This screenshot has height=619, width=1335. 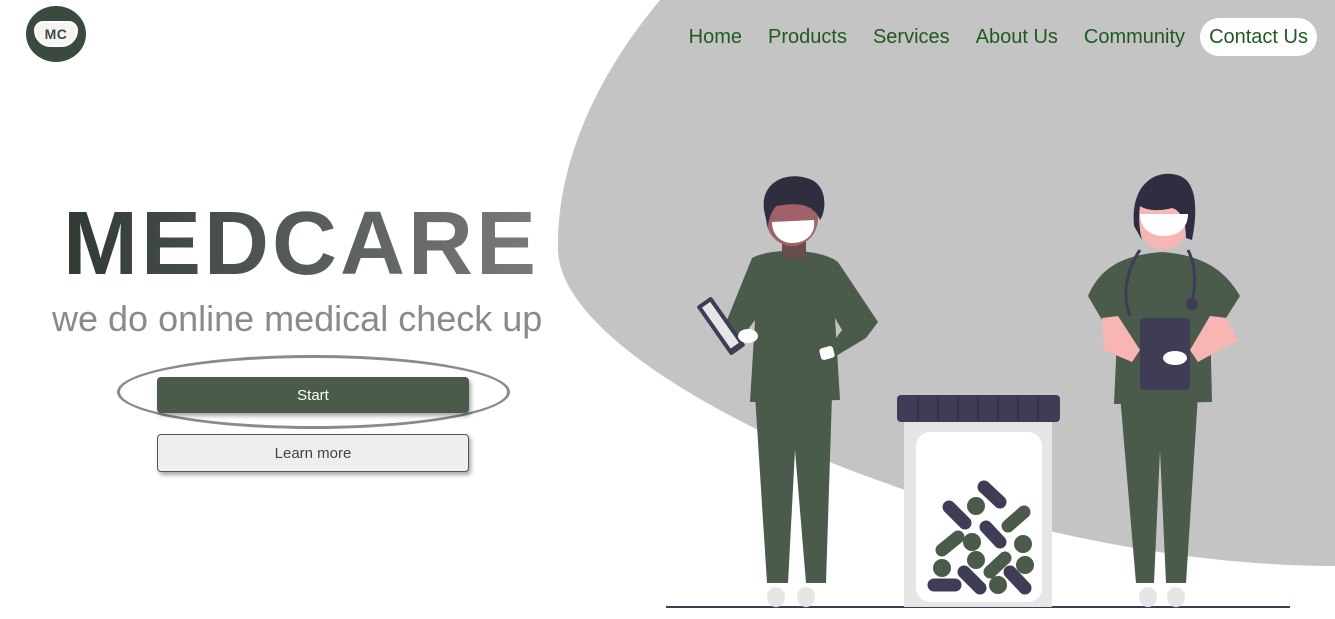 What do you see at coordinates (807, 37) in the screenshot?
I see `nav-products: Products` at bounding box center [807, 37].